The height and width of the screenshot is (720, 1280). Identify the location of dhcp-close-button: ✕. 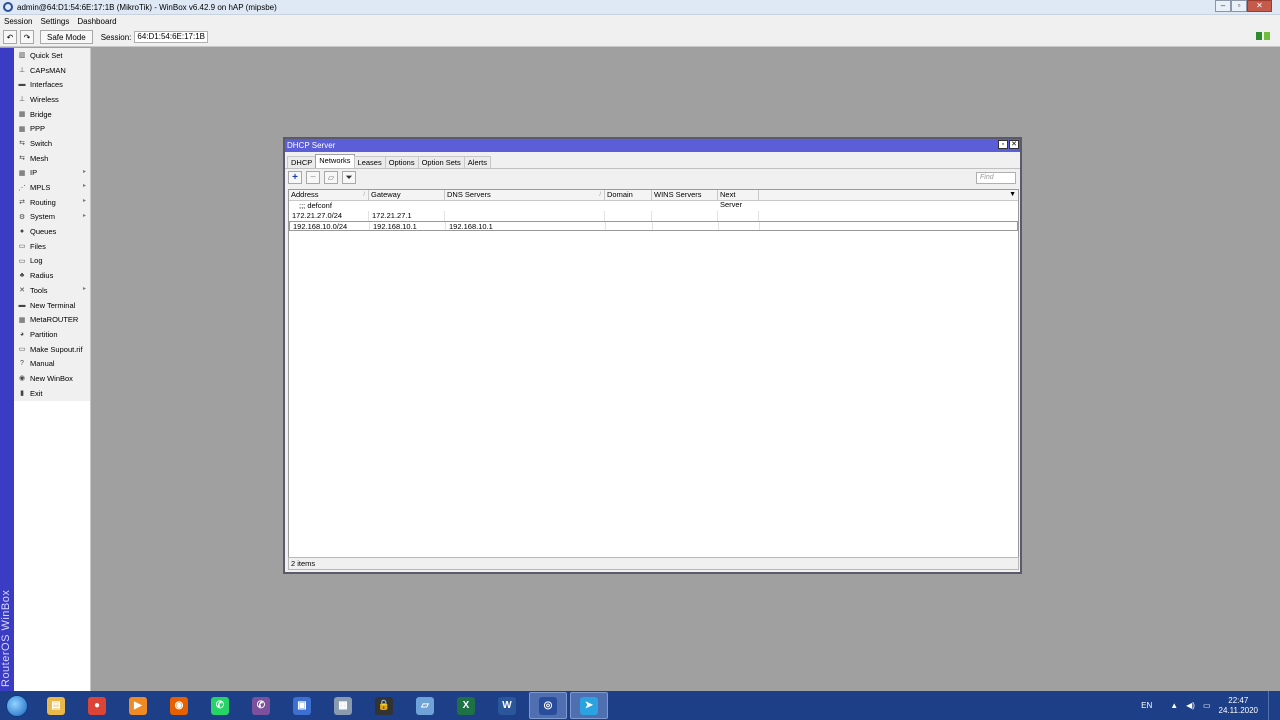
(1014, 144).